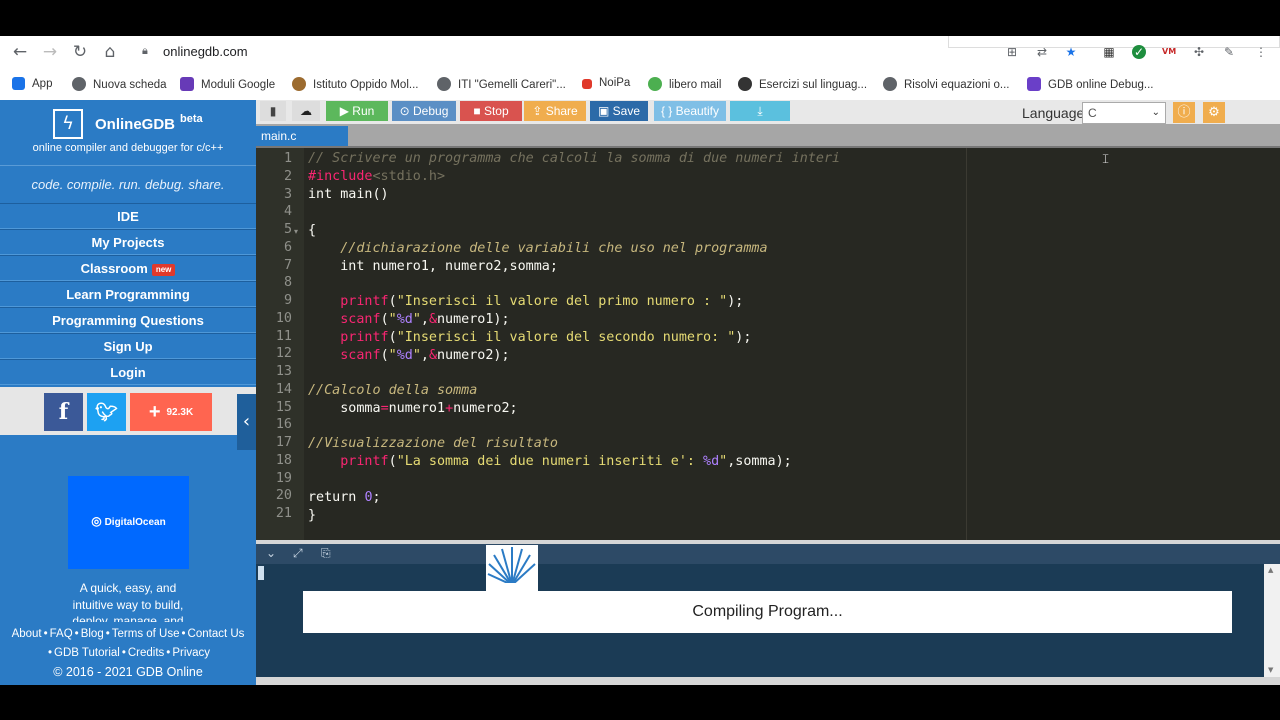  I want to click on scroll-up-icon: ▲, so click(1270, 570).